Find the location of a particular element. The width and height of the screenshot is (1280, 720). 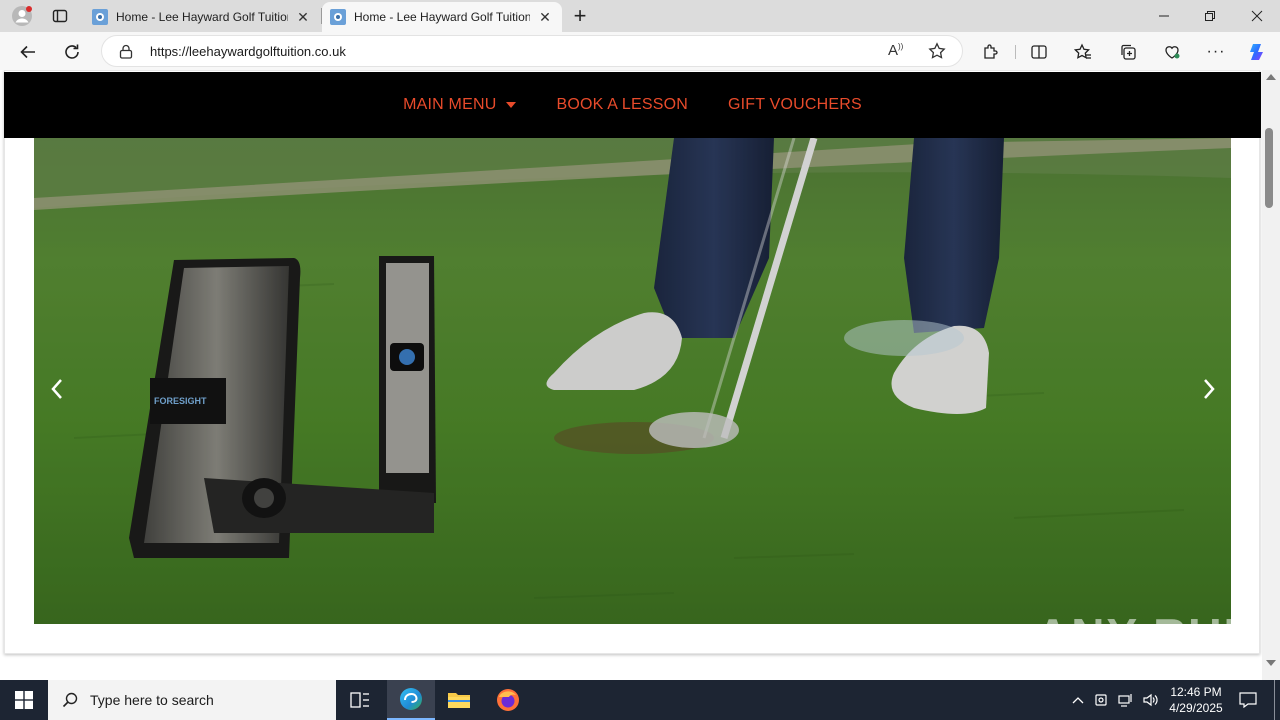

volume-icon is located at coordinates (1150, 700).